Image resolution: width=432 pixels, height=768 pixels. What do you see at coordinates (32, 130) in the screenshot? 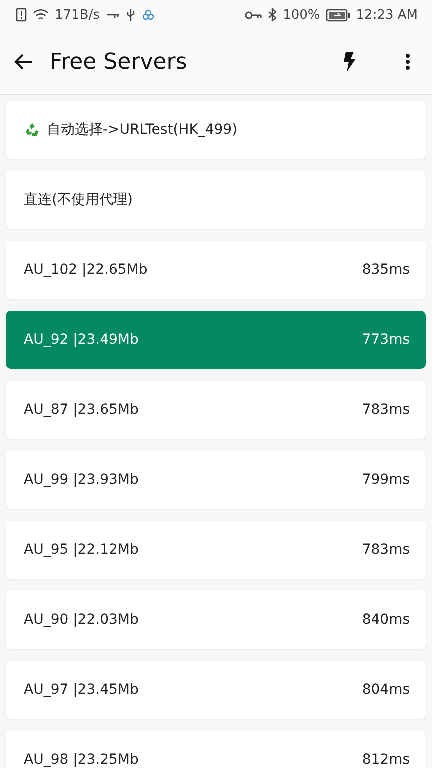
I see `recycle-icon` at bounding box center [32, 130].